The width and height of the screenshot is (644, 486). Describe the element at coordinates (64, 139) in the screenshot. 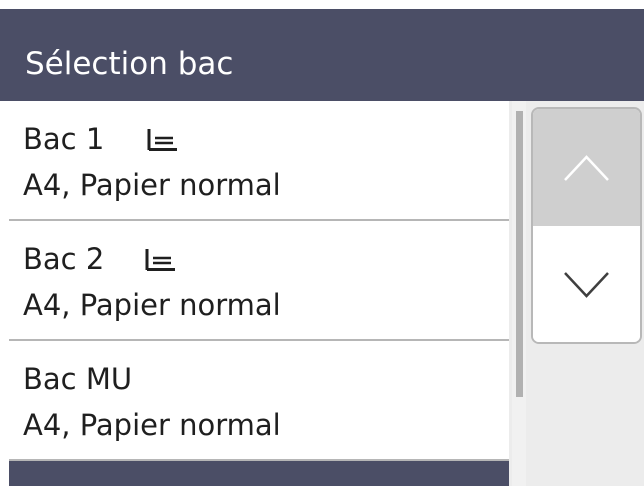

I see `item-name: Bac 1` at that location.